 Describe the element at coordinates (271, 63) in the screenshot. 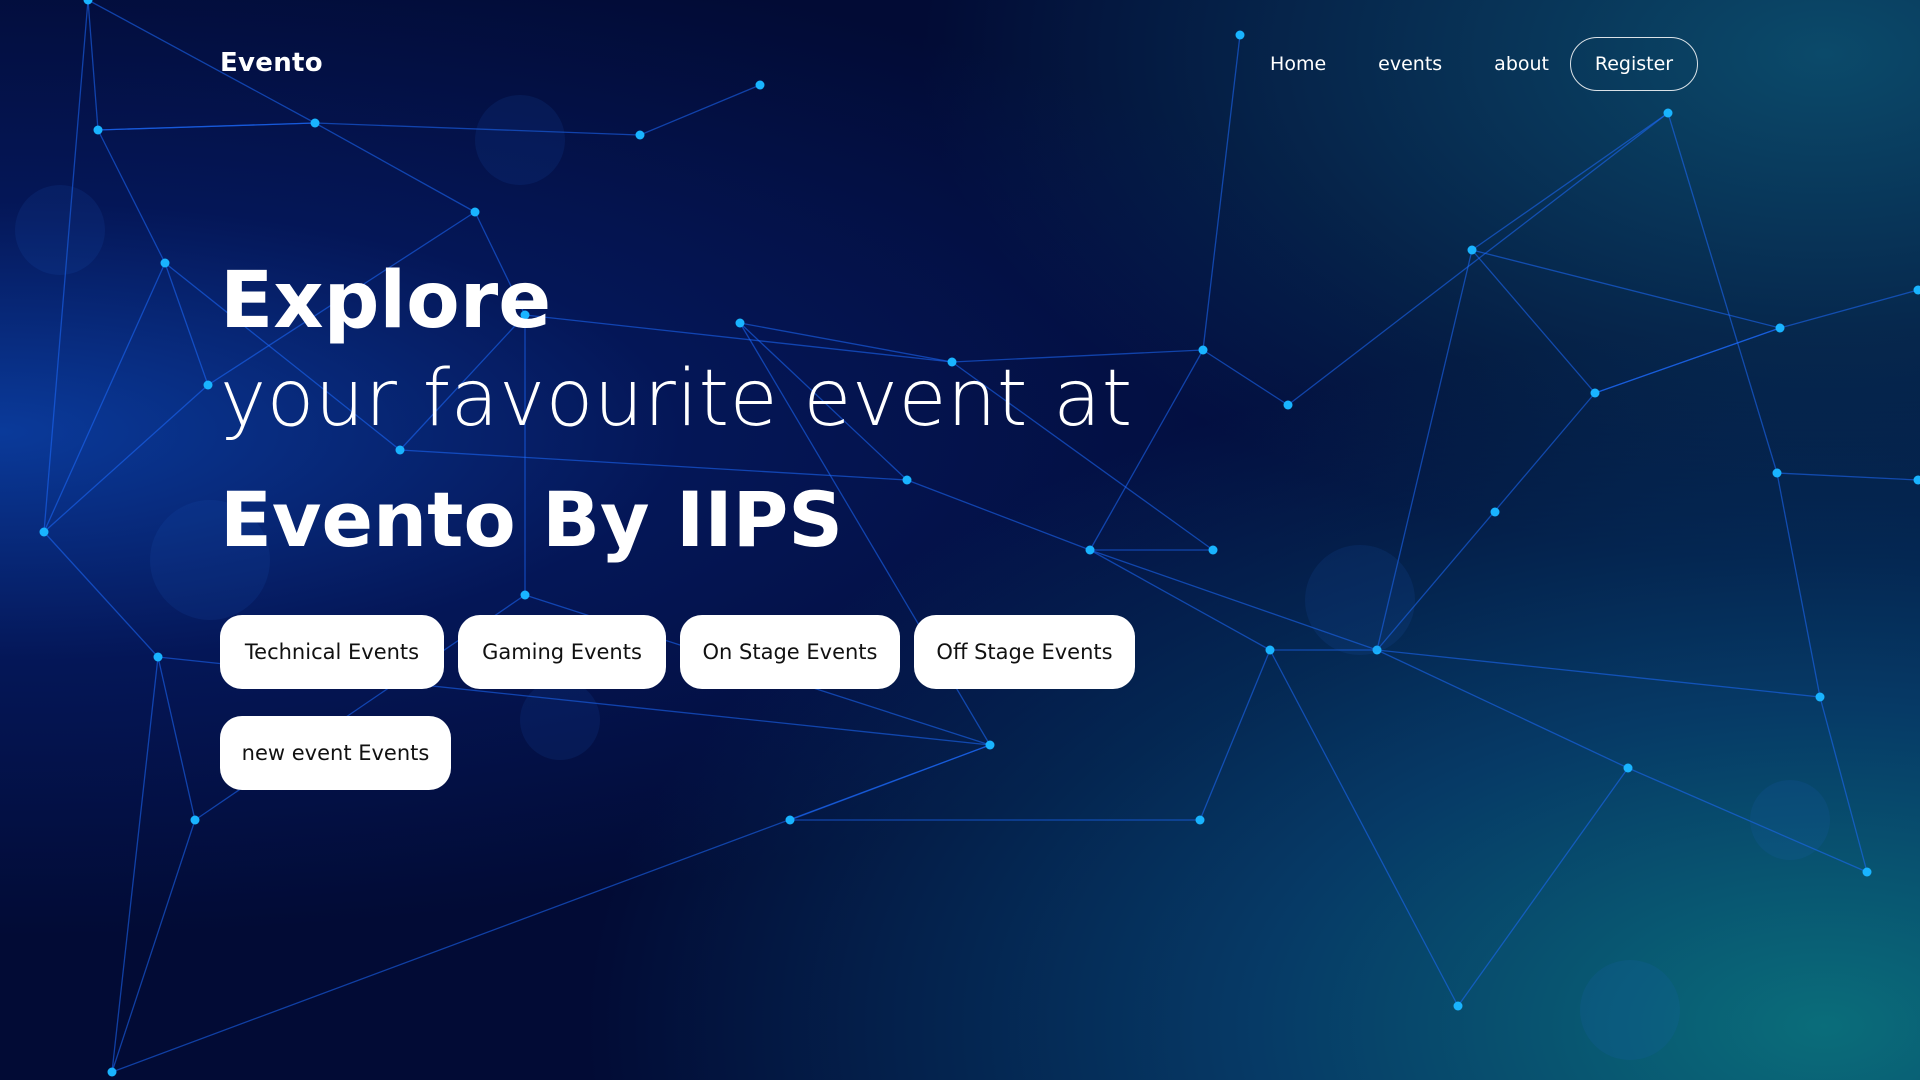

I see `brand-logo: Evento` at that location.